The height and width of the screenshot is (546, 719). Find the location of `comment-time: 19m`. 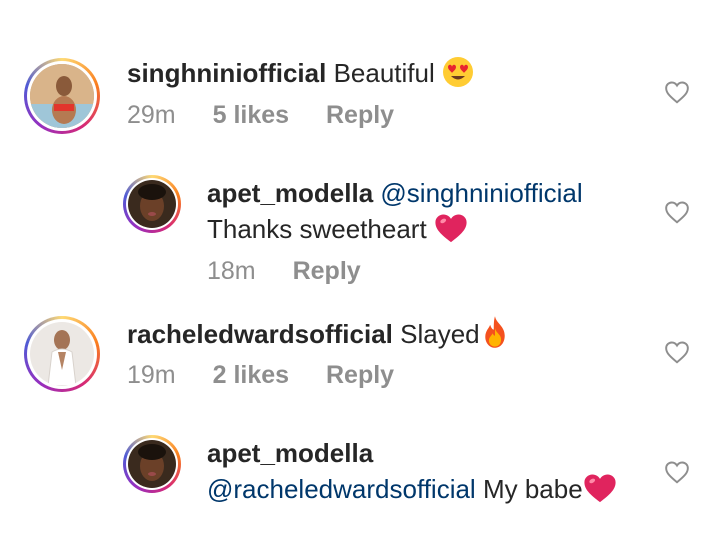

comment-time: 19m is located at coordinates (151, 375).